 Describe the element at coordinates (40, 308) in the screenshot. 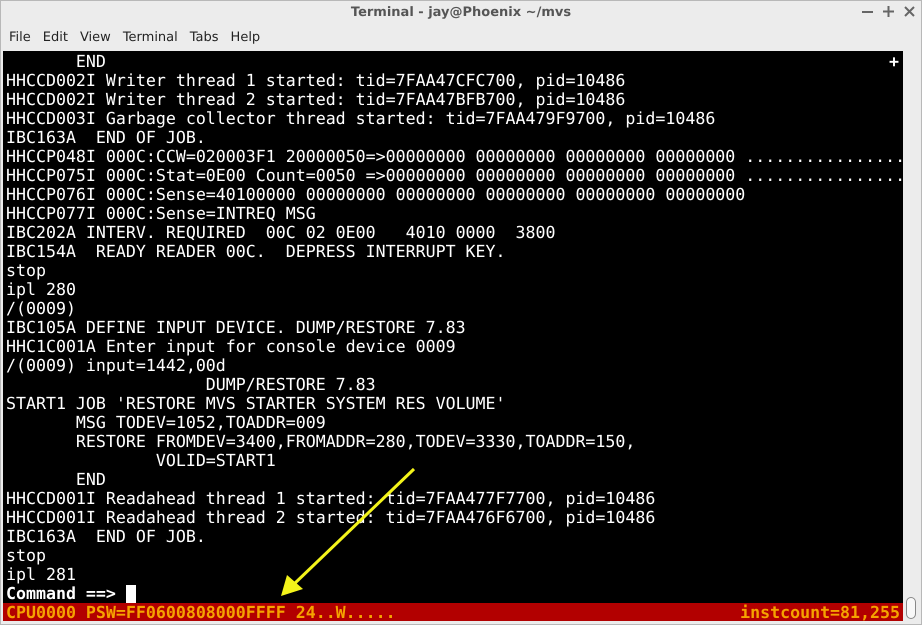

I see `terminal-line: /(0009)` at that location.